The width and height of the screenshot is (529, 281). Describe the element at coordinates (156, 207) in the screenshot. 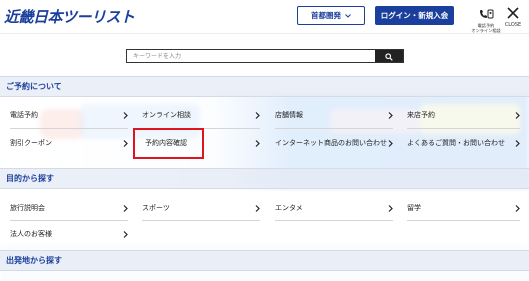

I see `menu-item-label: スポーツ` at that location.